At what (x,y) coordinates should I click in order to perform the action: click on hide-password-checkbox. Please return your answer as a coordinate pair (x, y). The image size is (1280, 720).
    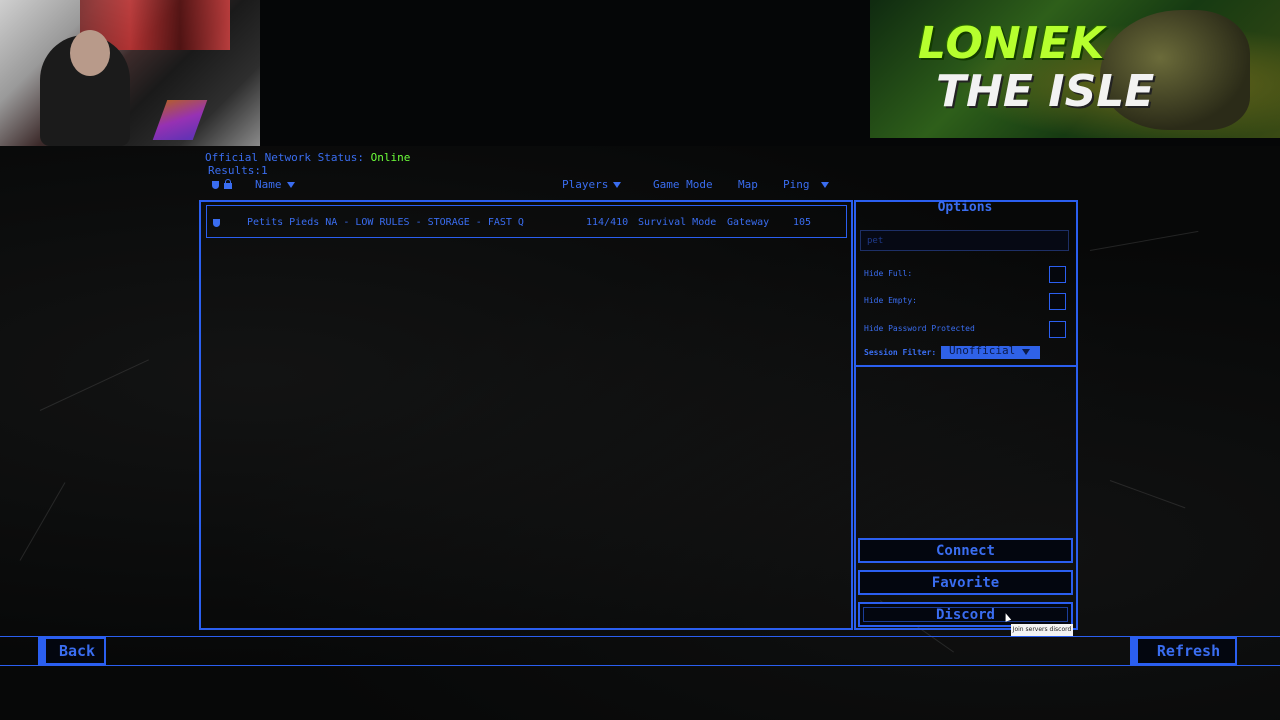
    Looking at the image, I should click on (1057, 329).